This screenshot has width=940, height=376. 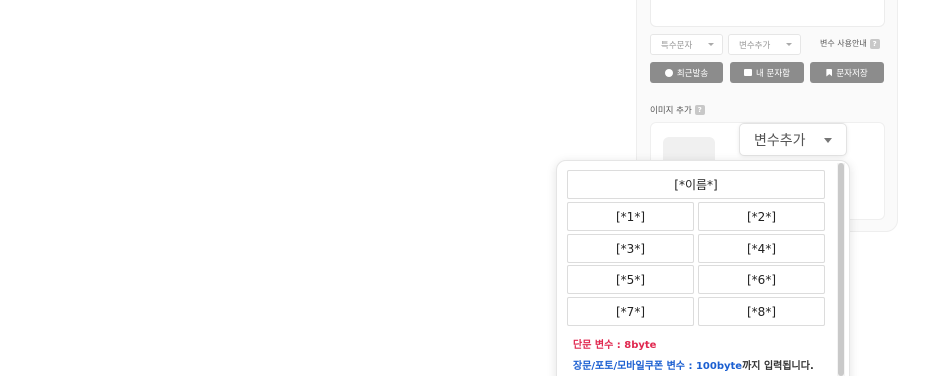 I want to click on image-add-heading: 이미지 추가 ?, so click(x=677, y=110).